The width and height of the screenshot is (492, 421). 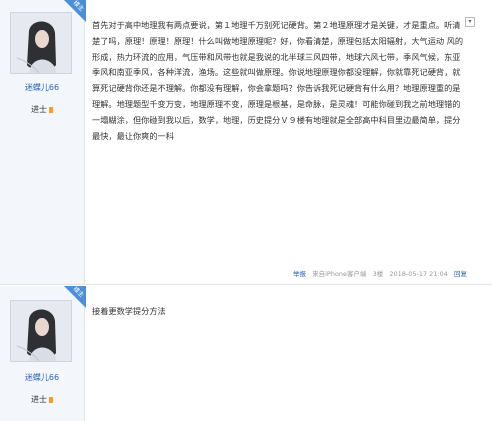 I want to click on post-time: 2018-05-17 21:04, so click(x=418, y=274).